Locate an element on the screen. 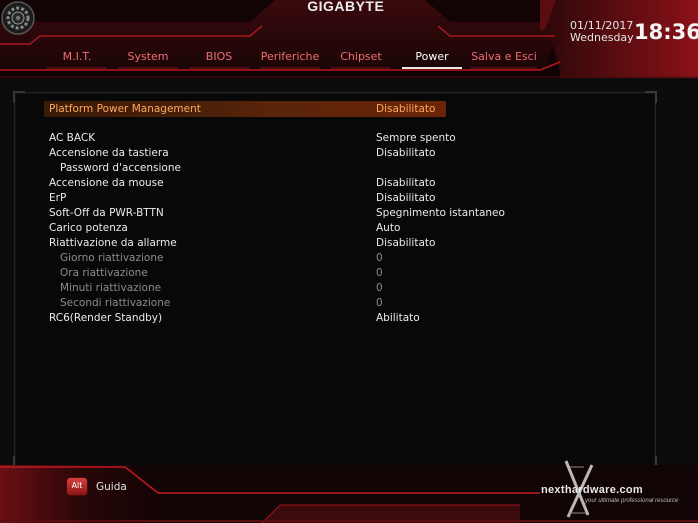 The width and height of the screenshot is (698, 523). tab-periferiche: Periferiche is located at coordinates (290, 59).